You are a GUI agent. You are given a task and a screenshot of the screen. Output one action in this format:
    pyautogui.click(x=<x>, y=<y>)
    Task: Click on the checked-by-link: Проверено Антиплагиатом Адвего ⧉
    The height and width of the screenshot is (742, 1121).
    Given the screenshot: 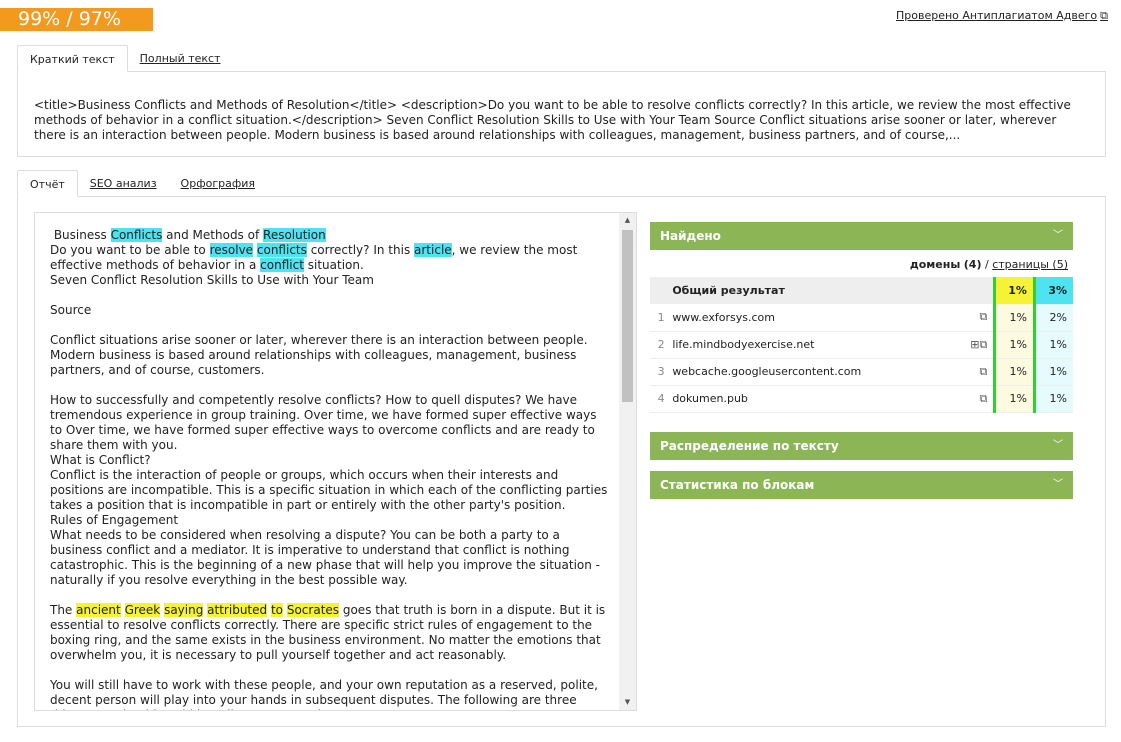 What is the action you would take?
    pyautogui.click(x=1002, y=16)
    